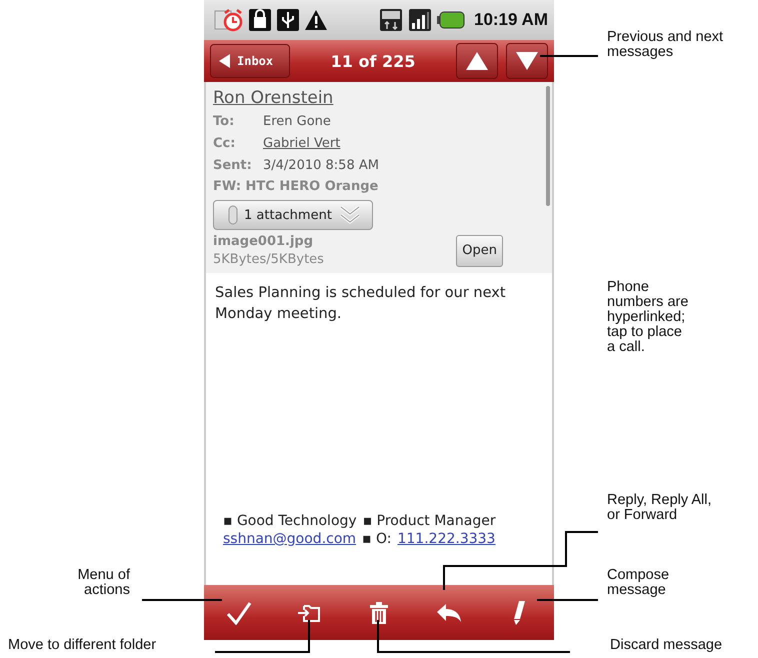  Describe the element at coordinates (290, 521) in the screenshot. I see `signature-text: ▪ Good Technology` at that location.